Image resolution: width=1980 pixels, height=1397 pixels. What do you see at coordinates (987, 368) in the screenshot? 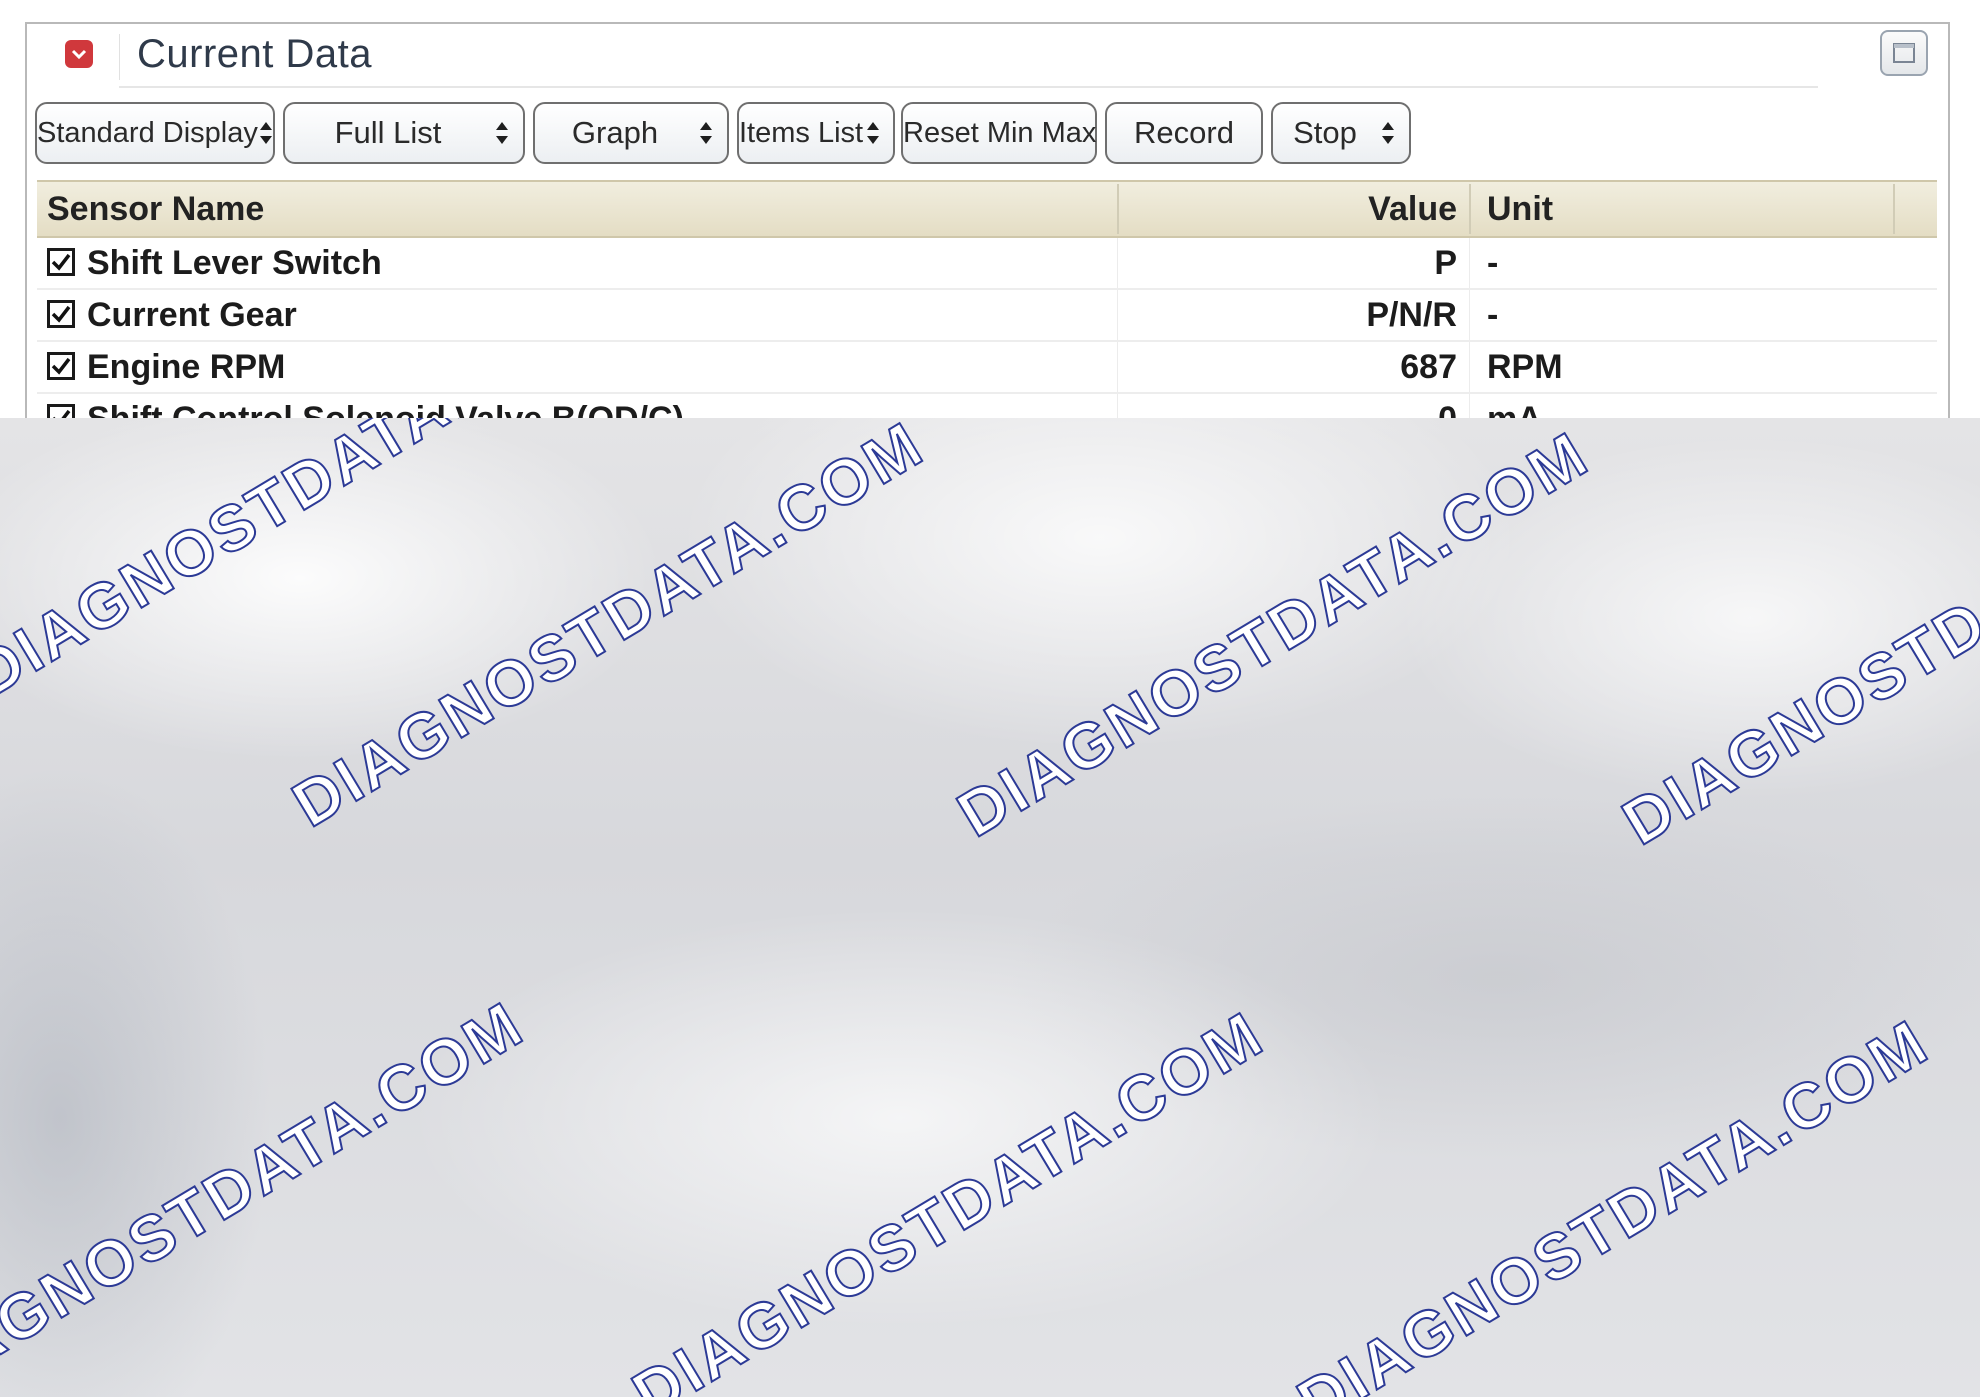
I see `table-row: Engine RPM 687 RPM` at bounding box center [987, 368].